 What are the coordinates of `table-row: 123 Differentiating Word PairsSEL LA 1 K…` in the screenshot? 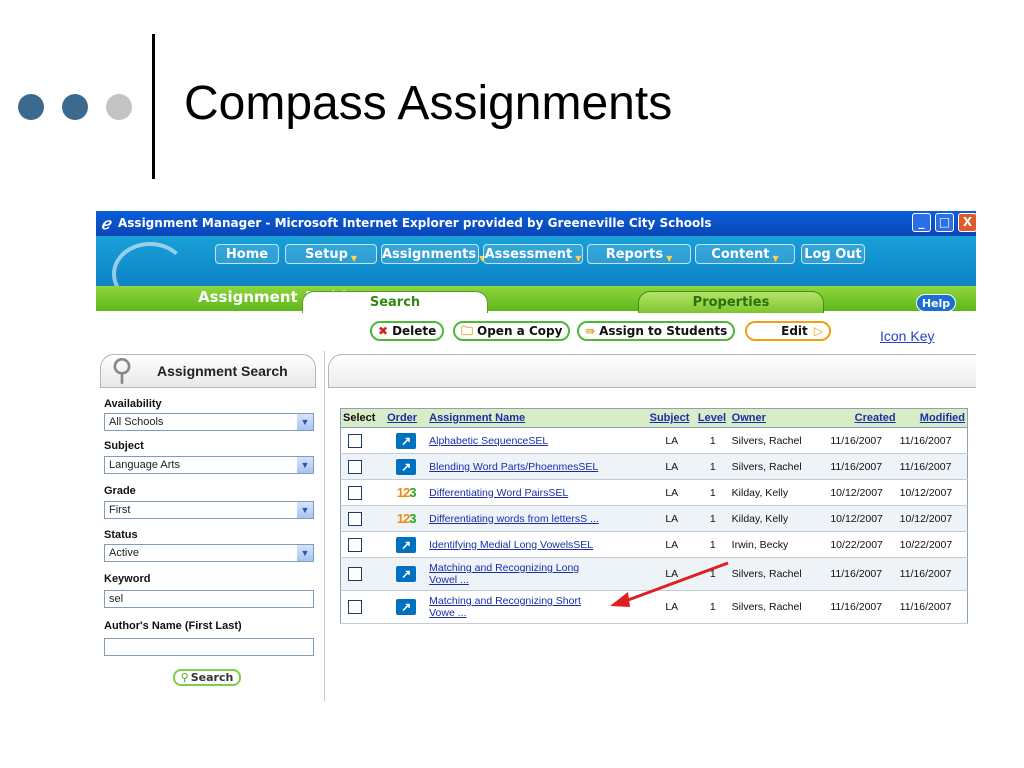 It's located at (654, 492).